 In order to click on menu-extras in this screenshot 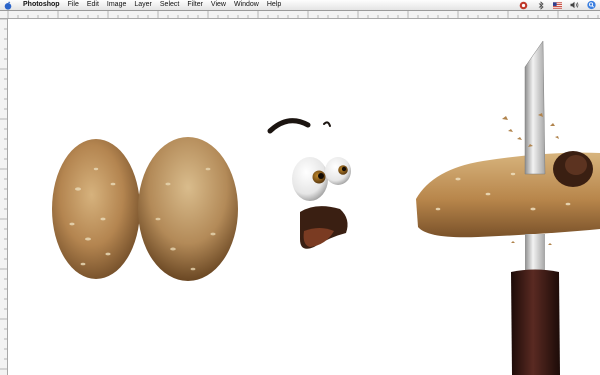, I will do `click(557, 5)`.